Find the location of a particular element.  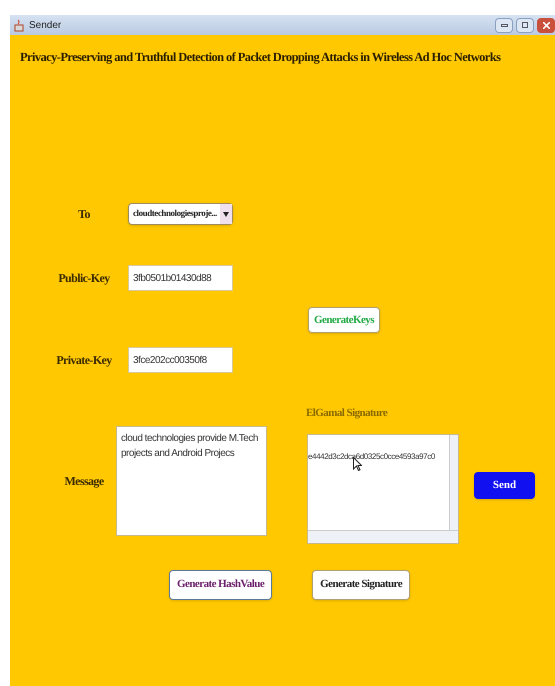

text-field: 3fb0501b01430d88 is located at coordinates (180, 278).